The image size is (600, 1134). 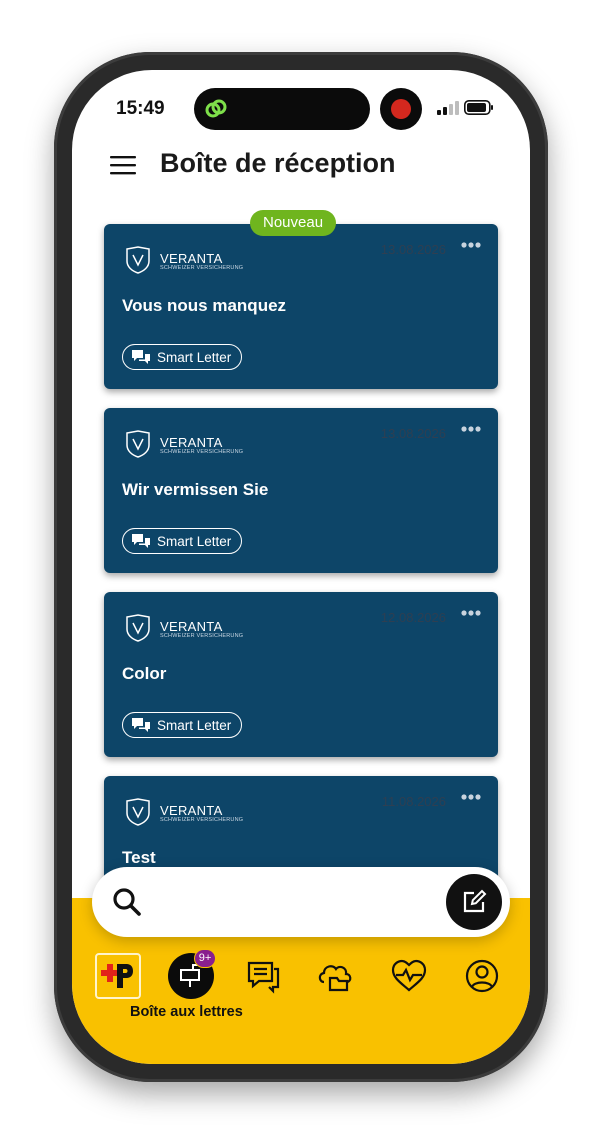 I want to click on notification-badge: 9+, so click(x=205, y=958).